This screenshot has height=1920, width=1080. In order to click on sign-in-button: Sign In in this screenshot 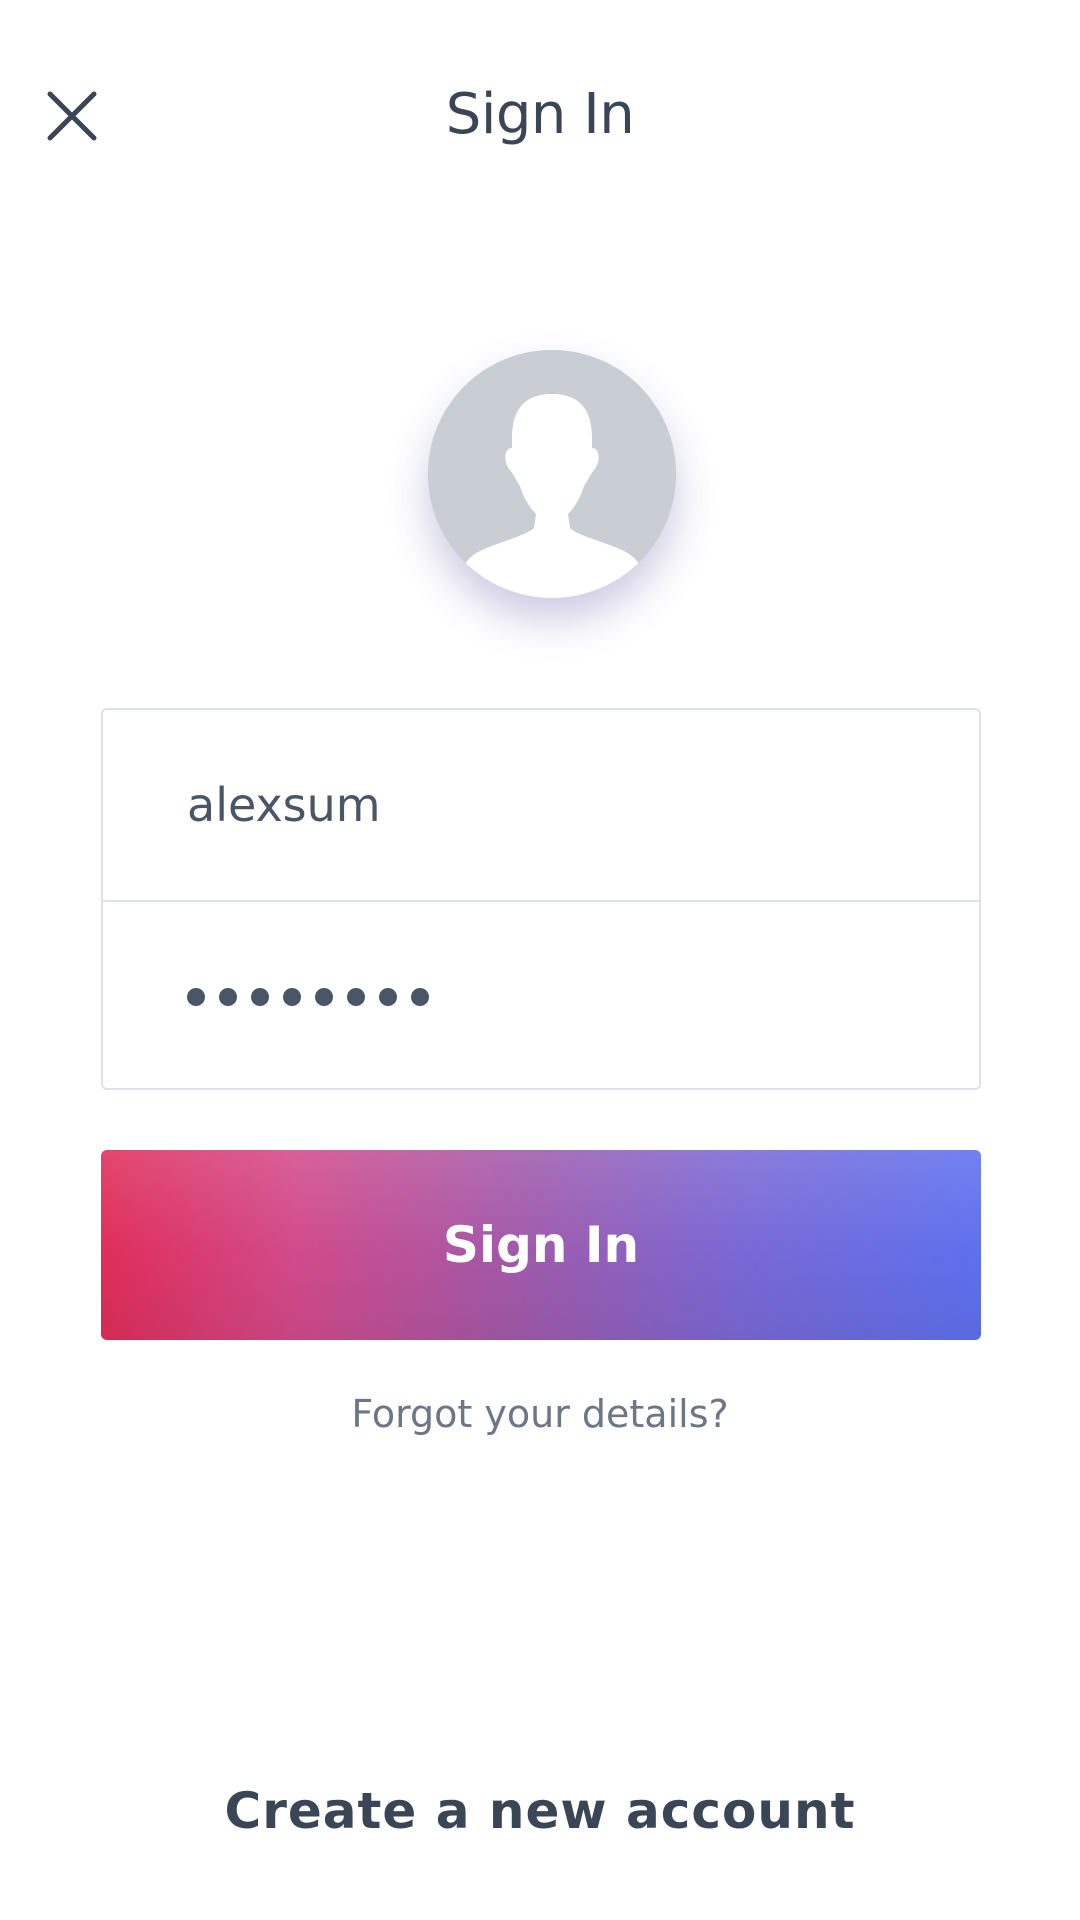, I will do `click(541, 1245)`.